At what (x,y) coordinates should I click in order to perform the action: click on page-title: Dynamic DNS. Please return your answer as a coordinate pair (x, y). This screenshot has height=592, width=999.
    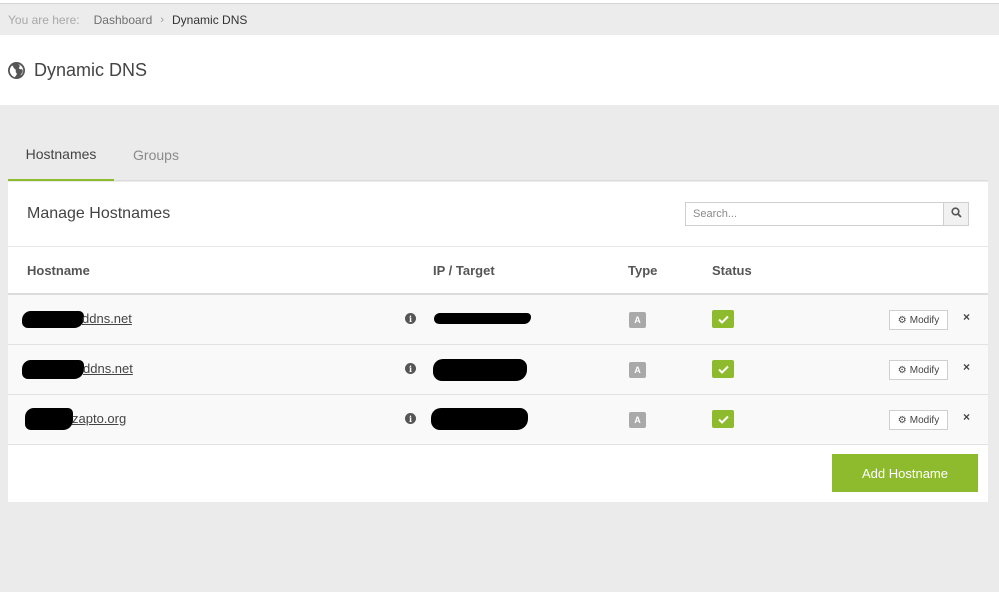
    Looking at the image, I should click on (91, 69).